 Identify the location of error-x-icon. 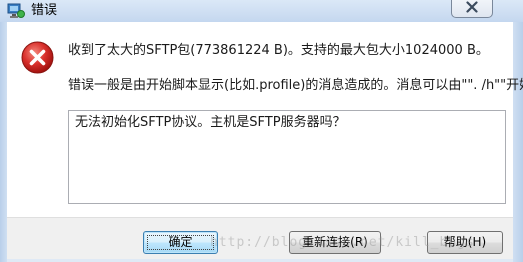
(37, 57).